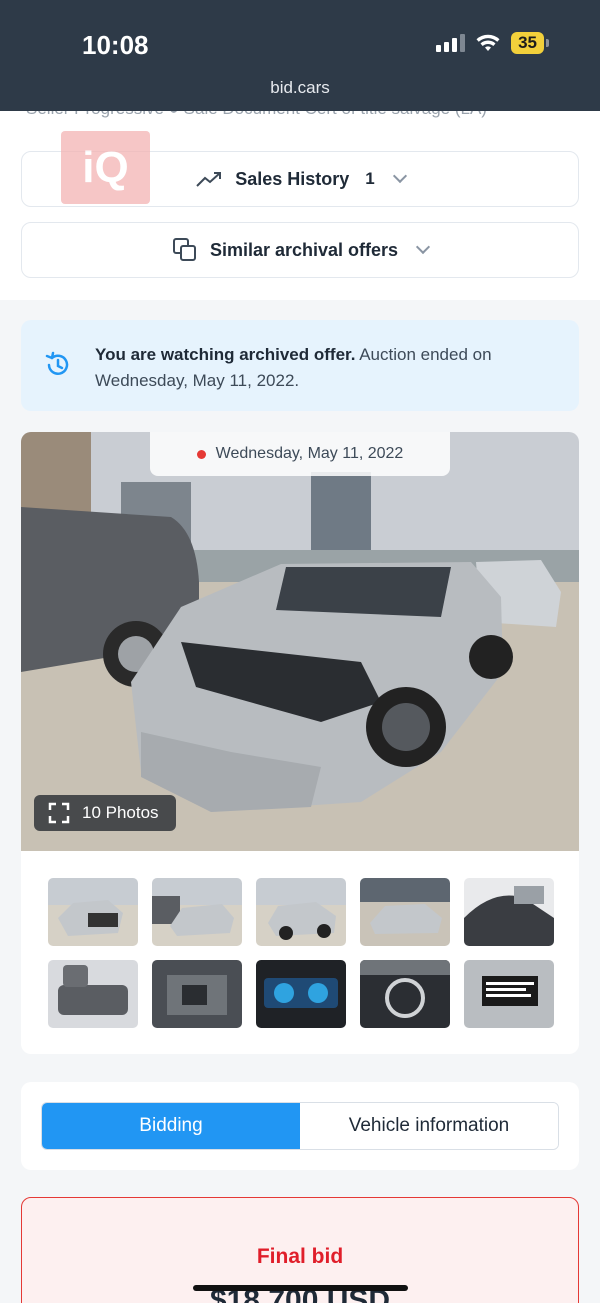  What do you see at coordinates (300, 1256) in the screenshot?
I see `final-bid-label: Final bid` at bounding box center [300, 1256].